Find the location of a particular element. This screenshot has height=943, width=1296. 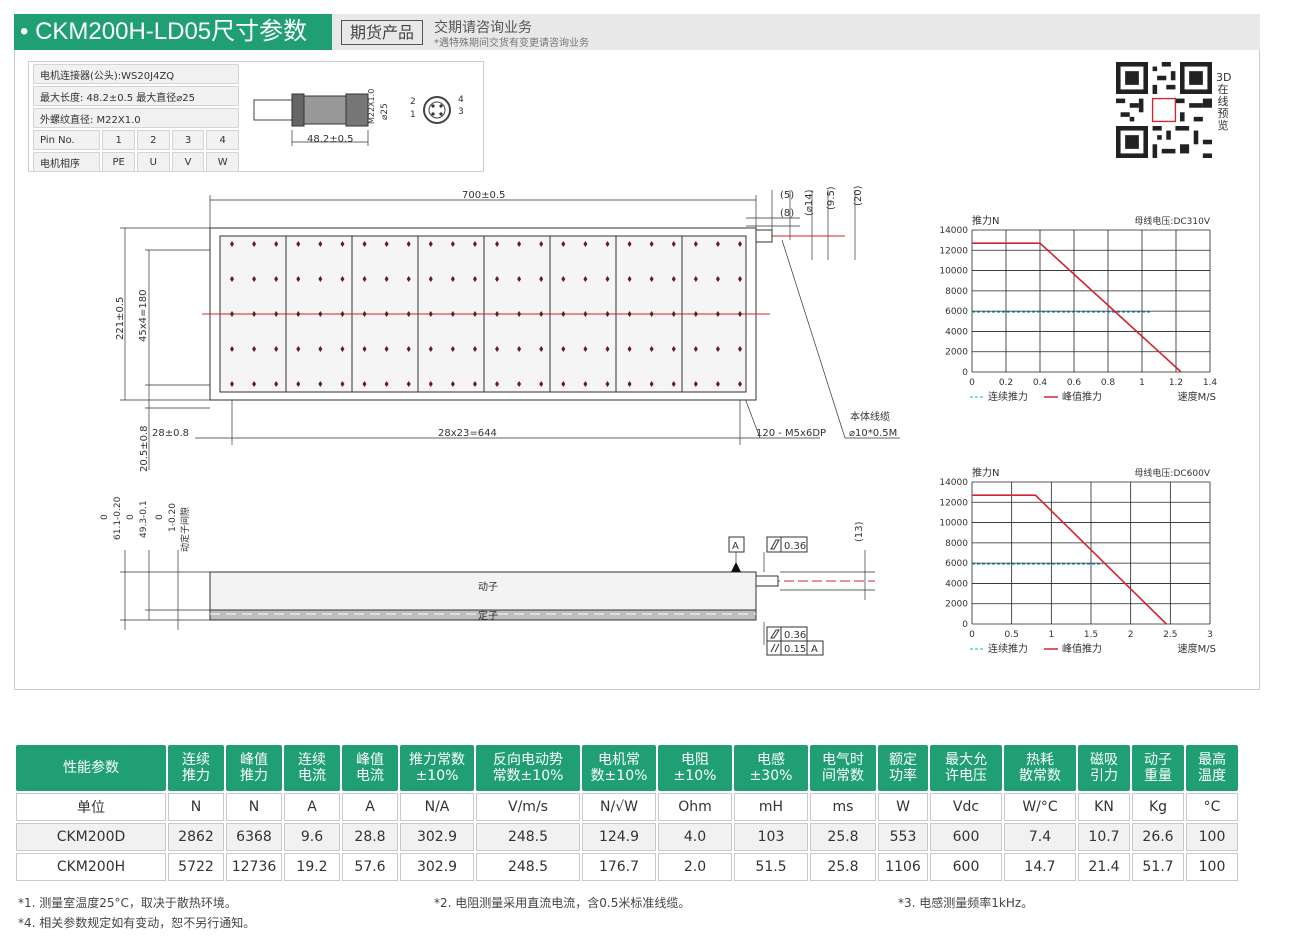

spec-header-cell: 反向电动势 常数±10% is located at coordinates (528, 768).